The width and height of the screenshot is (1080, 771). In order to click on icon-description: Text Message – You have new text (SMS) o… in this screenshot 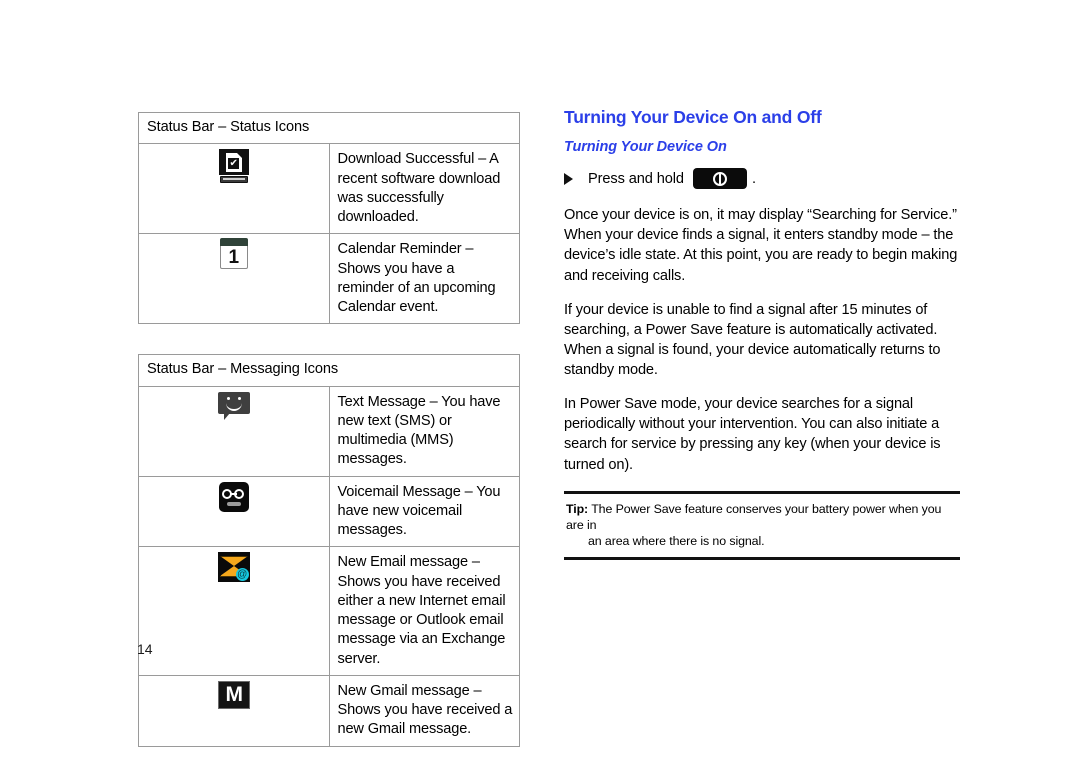, I will do `click(424, 431)`.